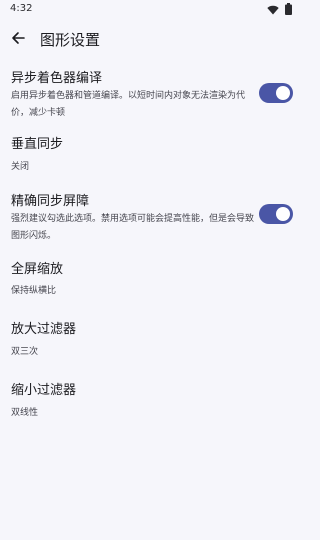  I want to click on setting-summary: 双三次, so click(25, 352).